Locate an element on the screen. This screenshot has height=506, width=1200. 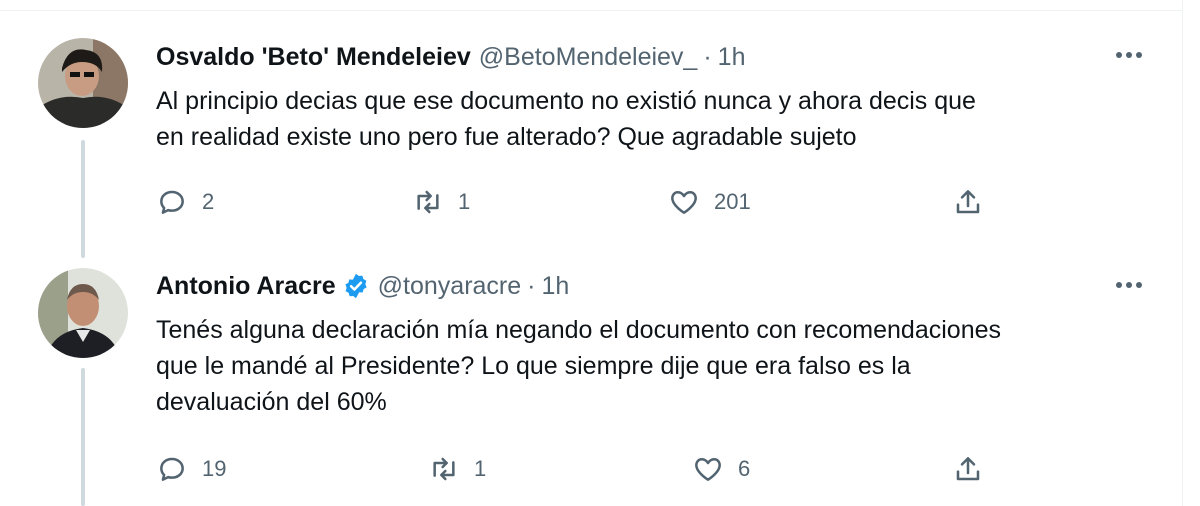
author-handle: @tonyaracre is located at coordinates (450, 286).